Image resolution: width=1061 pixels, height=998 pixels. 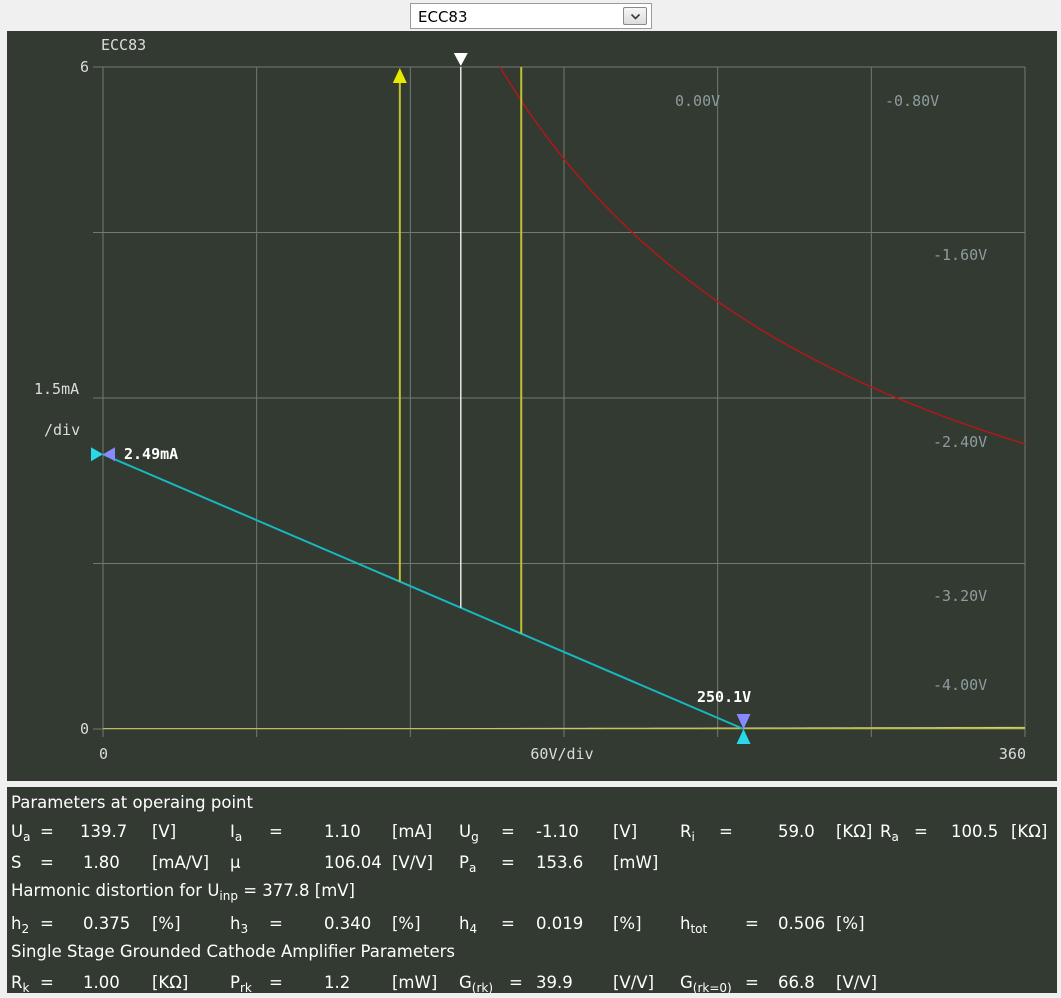 I want to click on param-symbol: h2, so click(x=20, y=925).